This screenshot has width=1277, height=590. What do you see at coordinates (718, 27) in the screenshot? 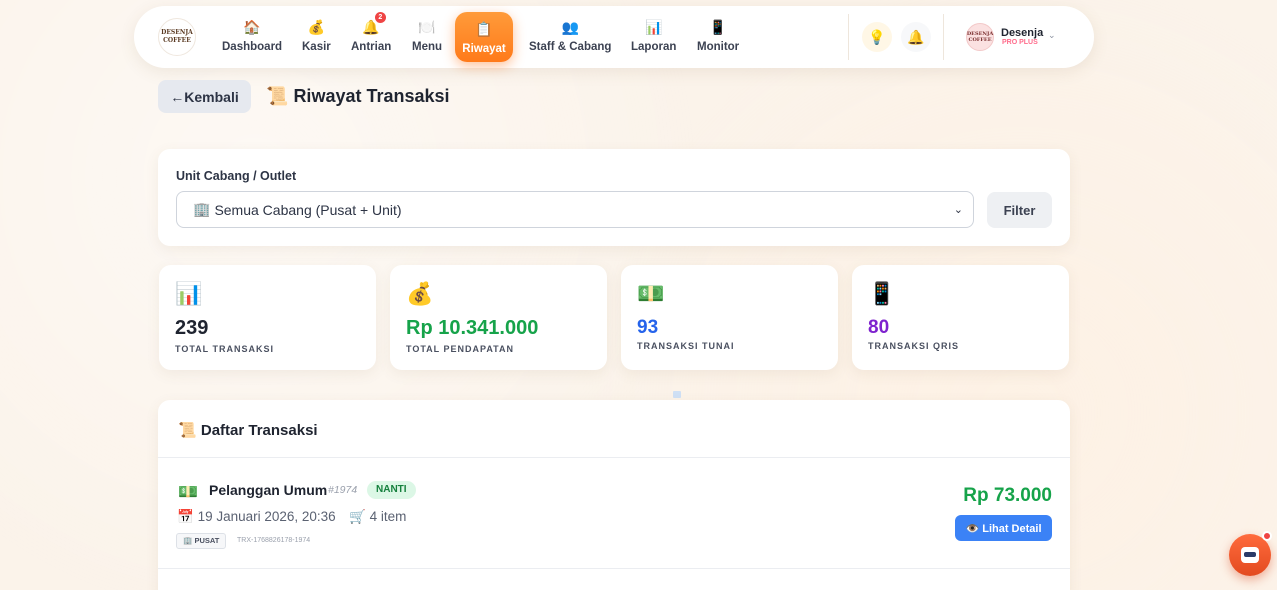
I see `tablet-icon: 📱` at bounding box center [718, 27].